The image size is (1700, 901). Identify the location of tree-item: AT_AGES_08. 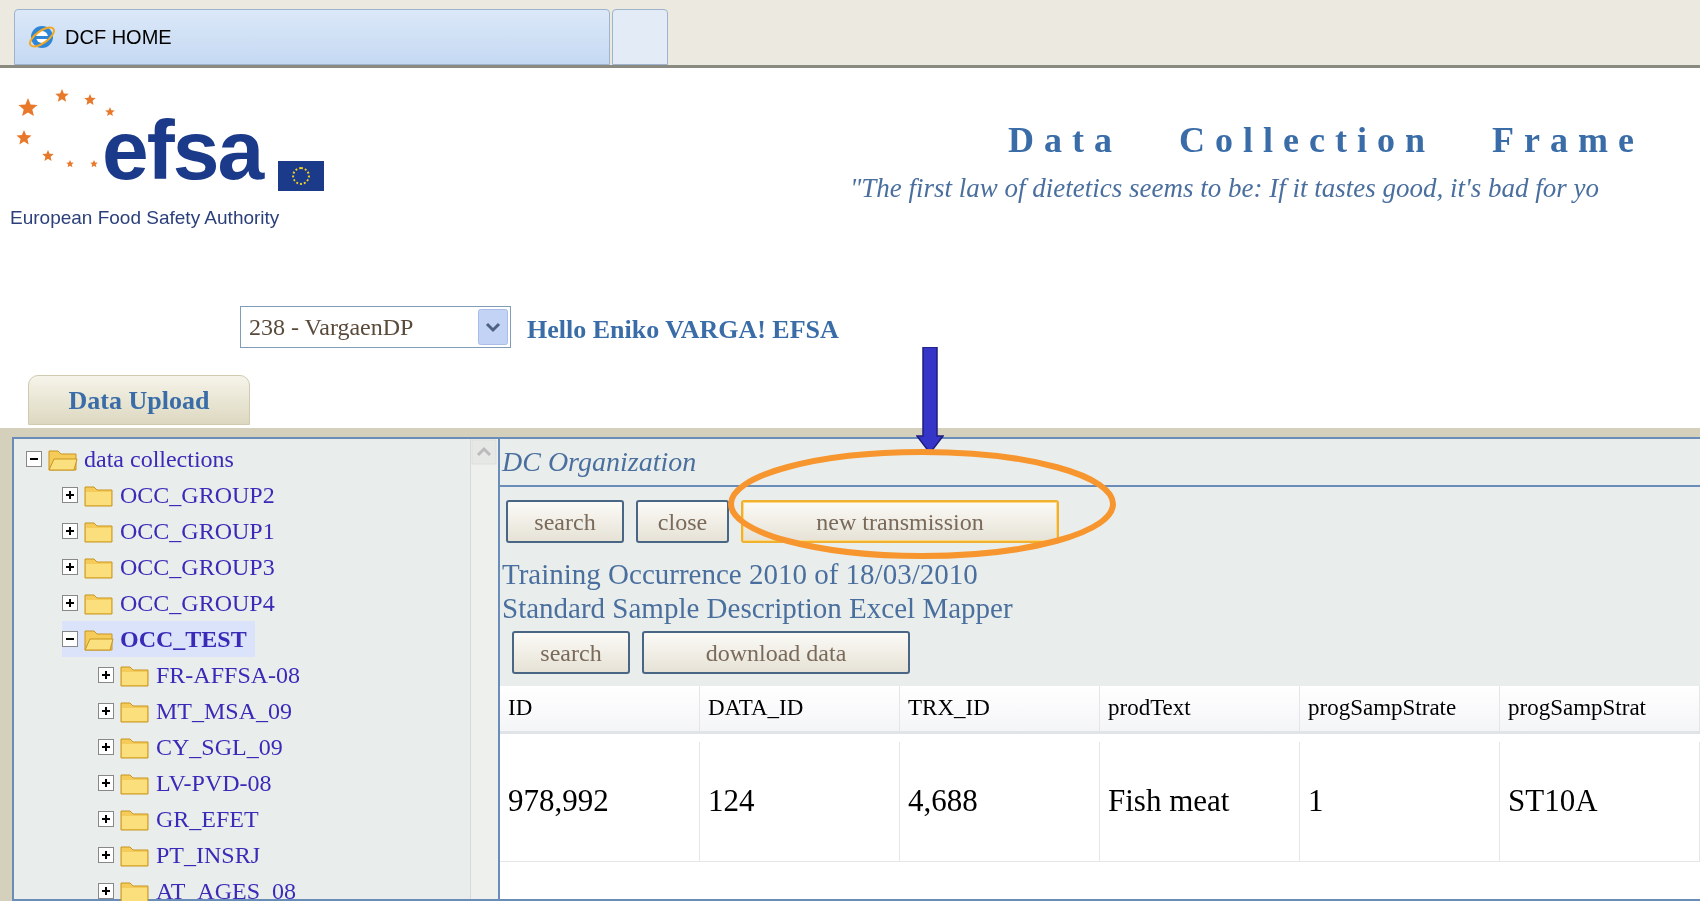
(201, 887).